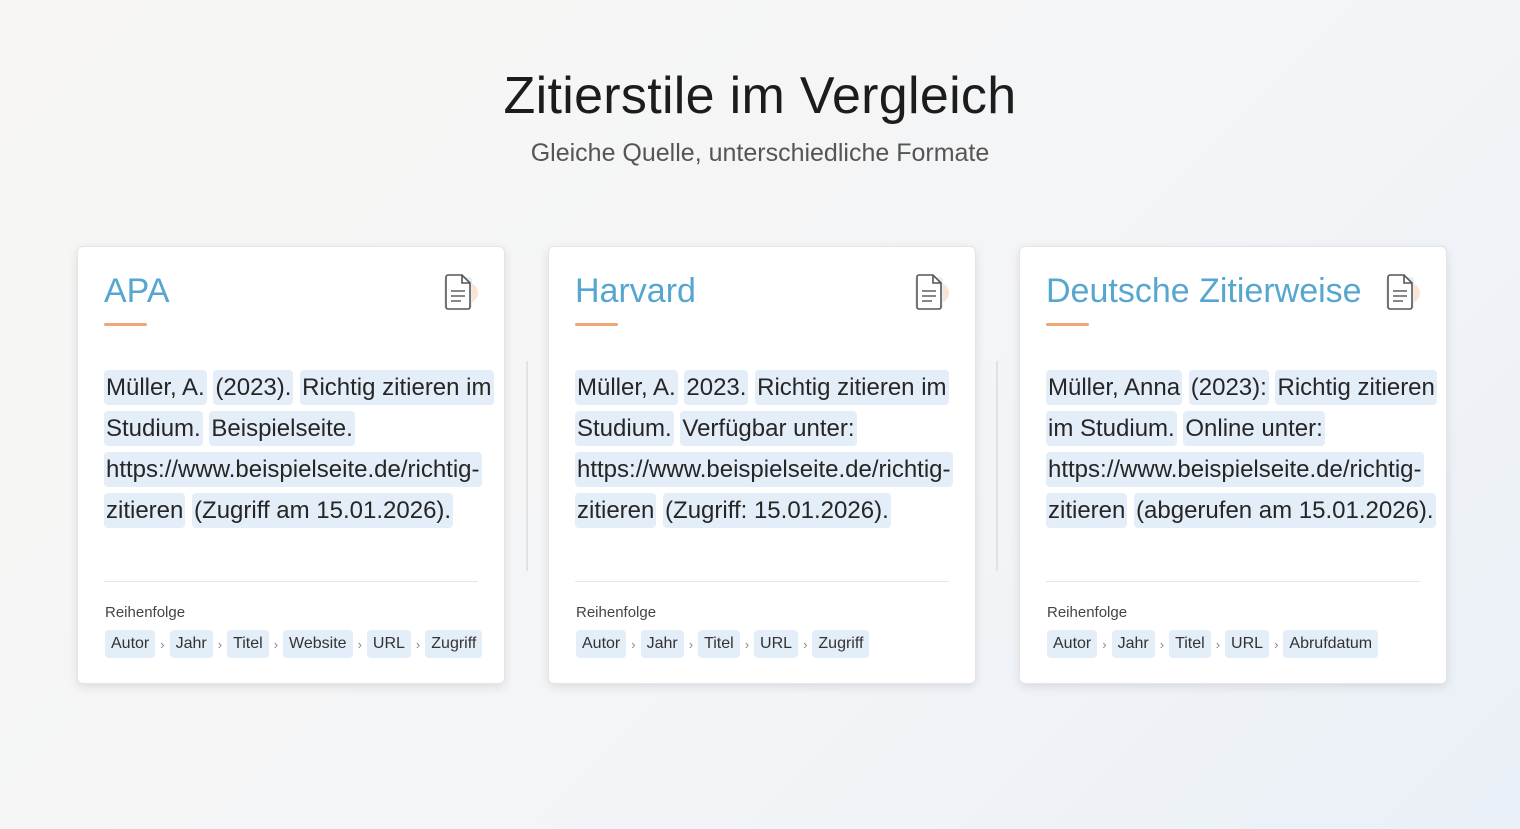  I want to click on citation-author: Müller, Anna, so click(1114, 387).